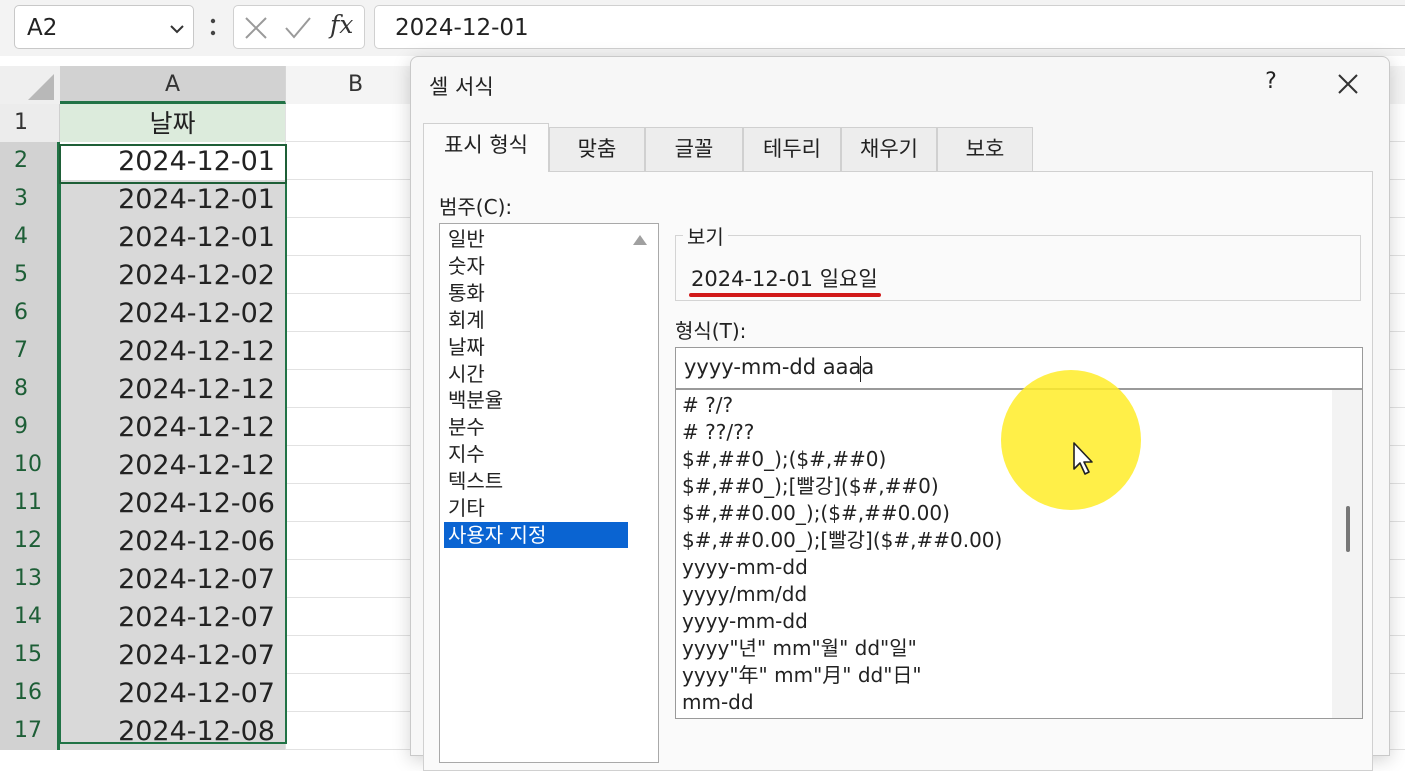 The image size is (1405, 771). Describe the element at coordinates (30, 655) in the screenshot. I see `row-header: 15` at that location.